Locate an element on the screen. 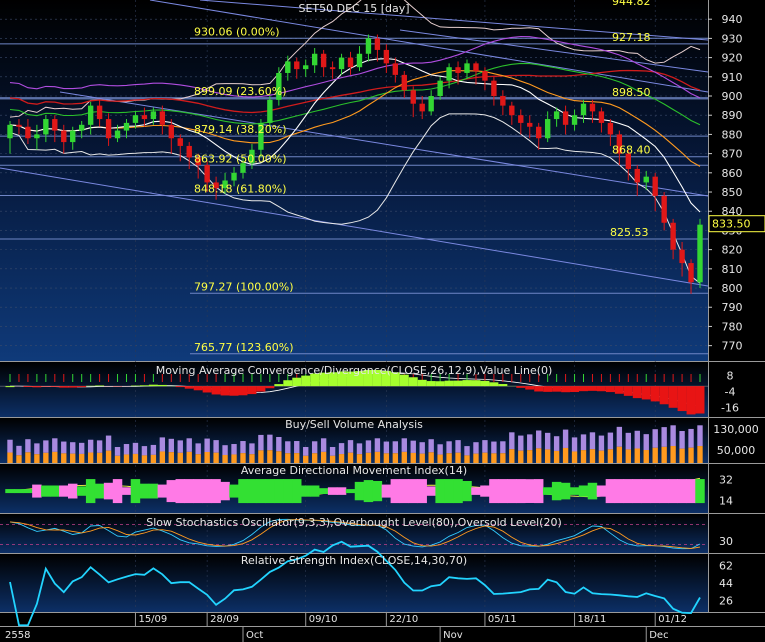  last-price-tag: 833.50 is located at coordinates (731, 224).